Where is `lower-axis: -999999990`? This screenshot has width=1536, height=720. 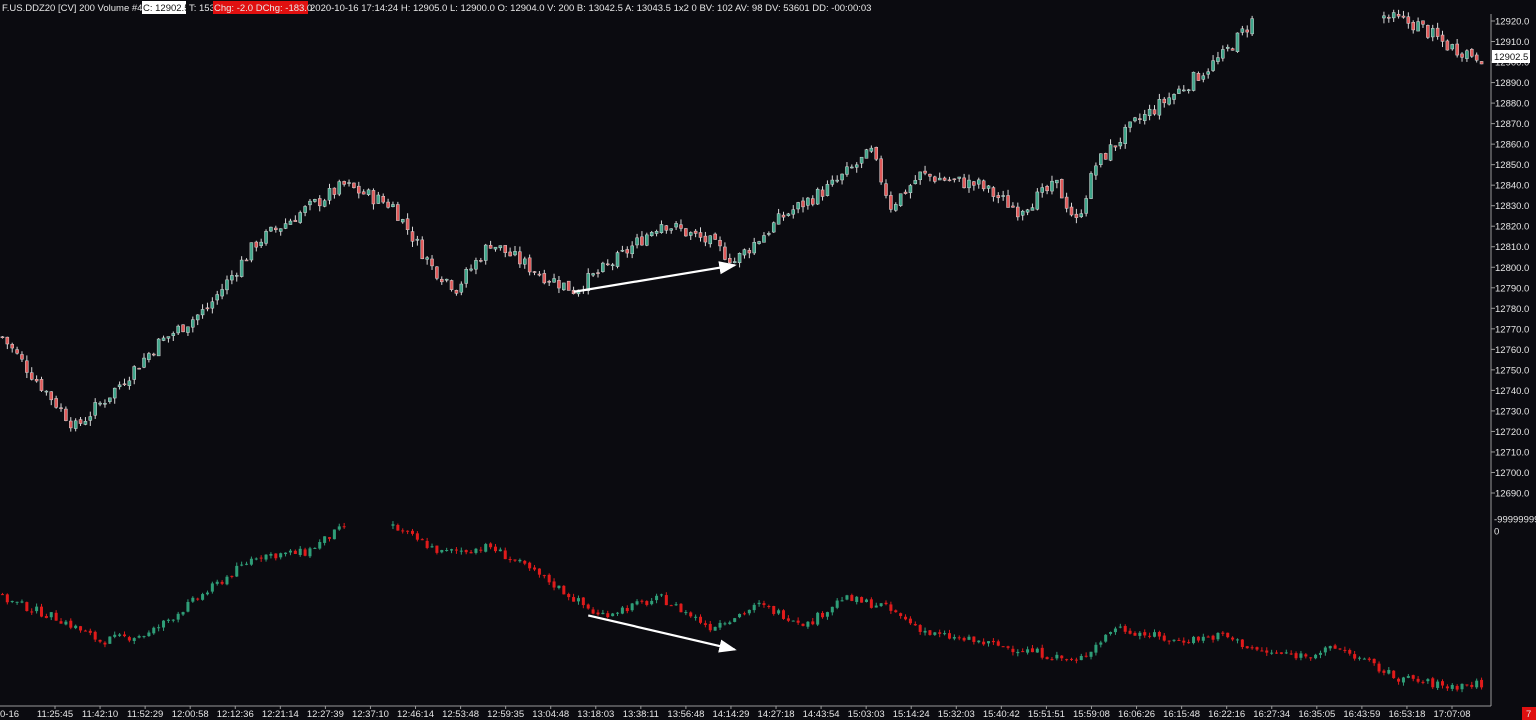 lower-axis: -999999990 is located at coordinates (1515, 526).